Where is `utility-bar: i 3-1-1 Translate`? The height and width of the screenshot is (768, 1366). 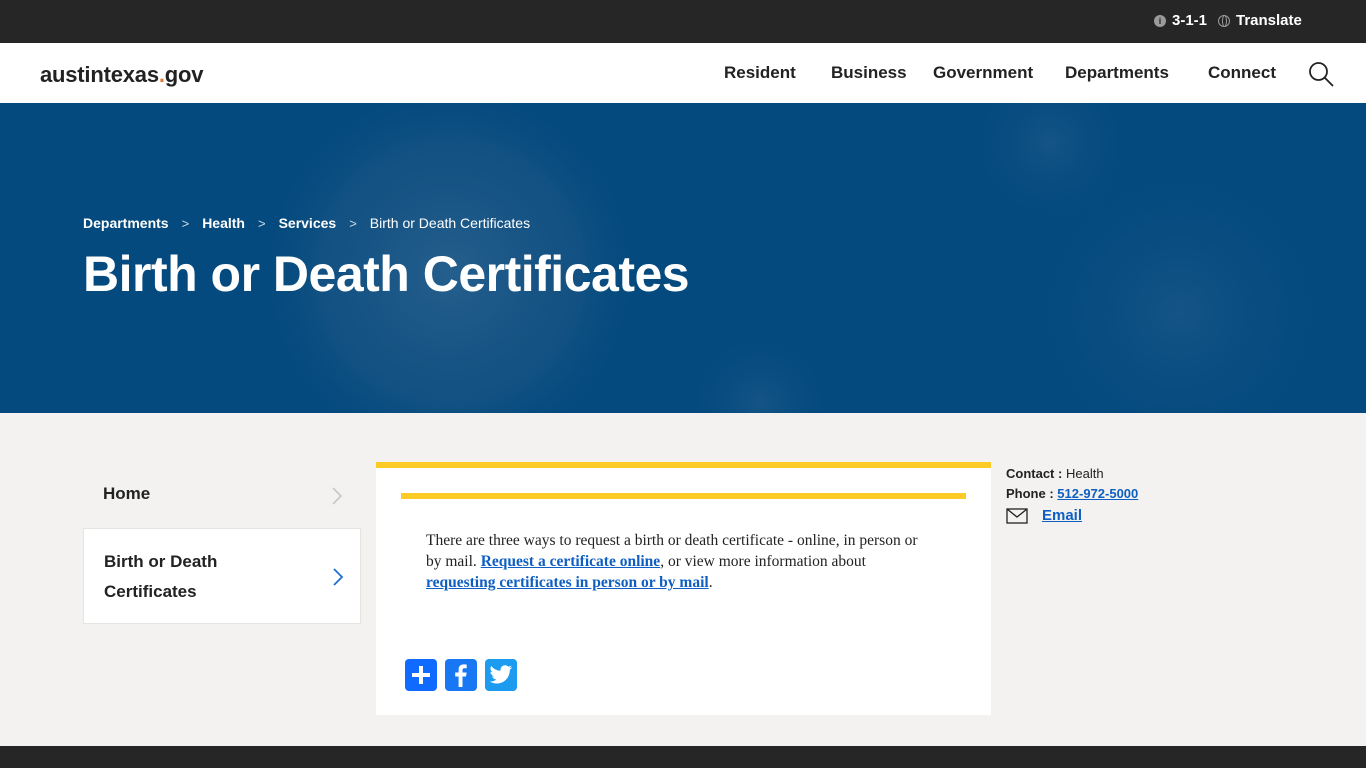 utility-bar: i 3-1-1 Translate is located at coordinates (683, 21).